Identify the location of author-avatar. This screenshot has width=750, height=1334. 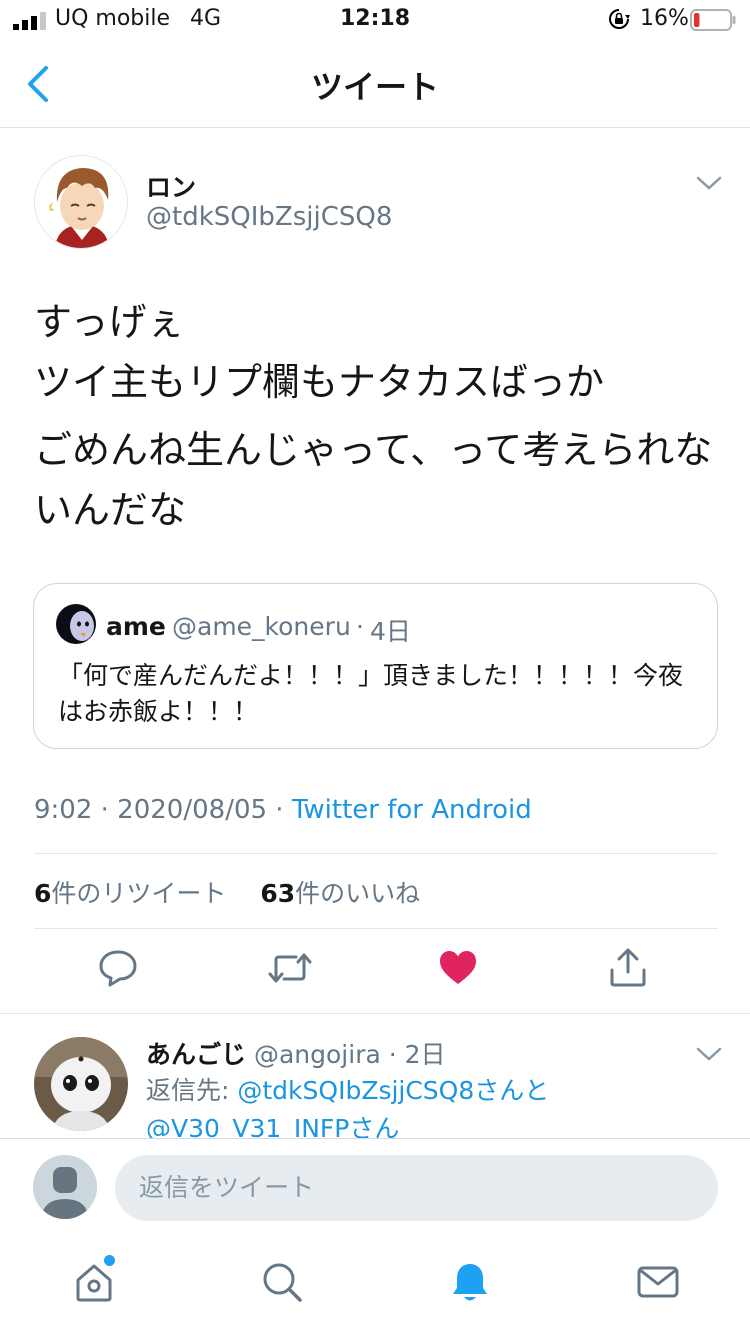
(81, 202).